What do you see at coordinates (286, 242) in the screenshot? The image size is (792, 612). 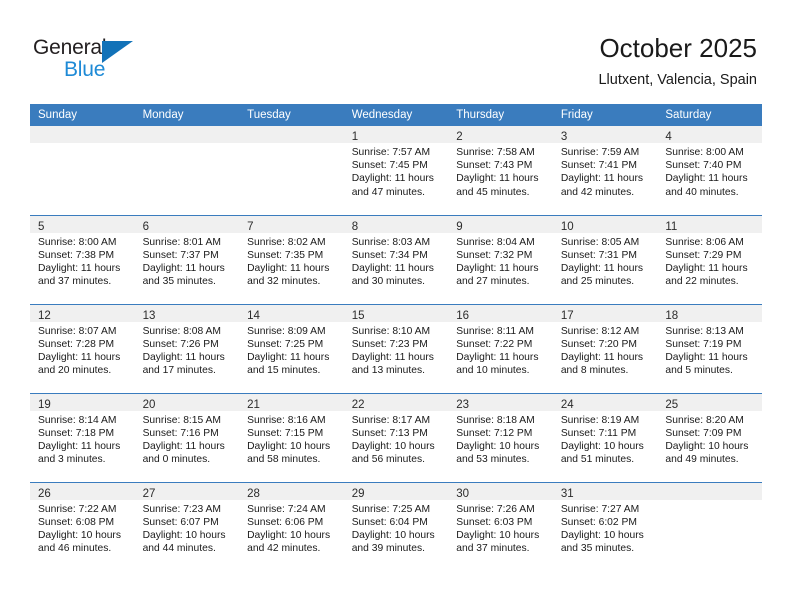 I see `sunrise-text: Sunrise: 8:02 AM` at bounding box center [286, 242].